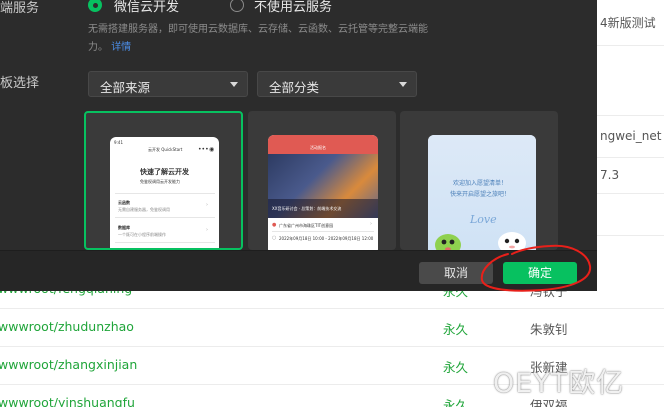  Describe the element at coordinates (631, 136) in the screenshot. I see `background-text: ngwei_net` at that location.